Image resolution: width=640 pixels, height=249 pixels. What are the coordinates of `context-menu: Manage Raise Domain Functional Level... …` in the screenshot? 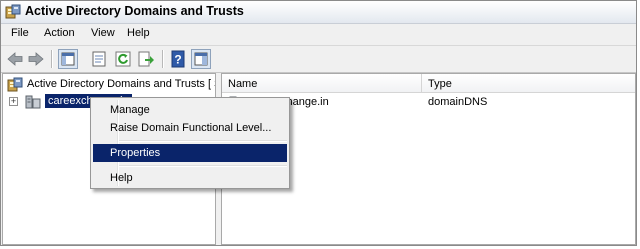 It's located at (190, 143).